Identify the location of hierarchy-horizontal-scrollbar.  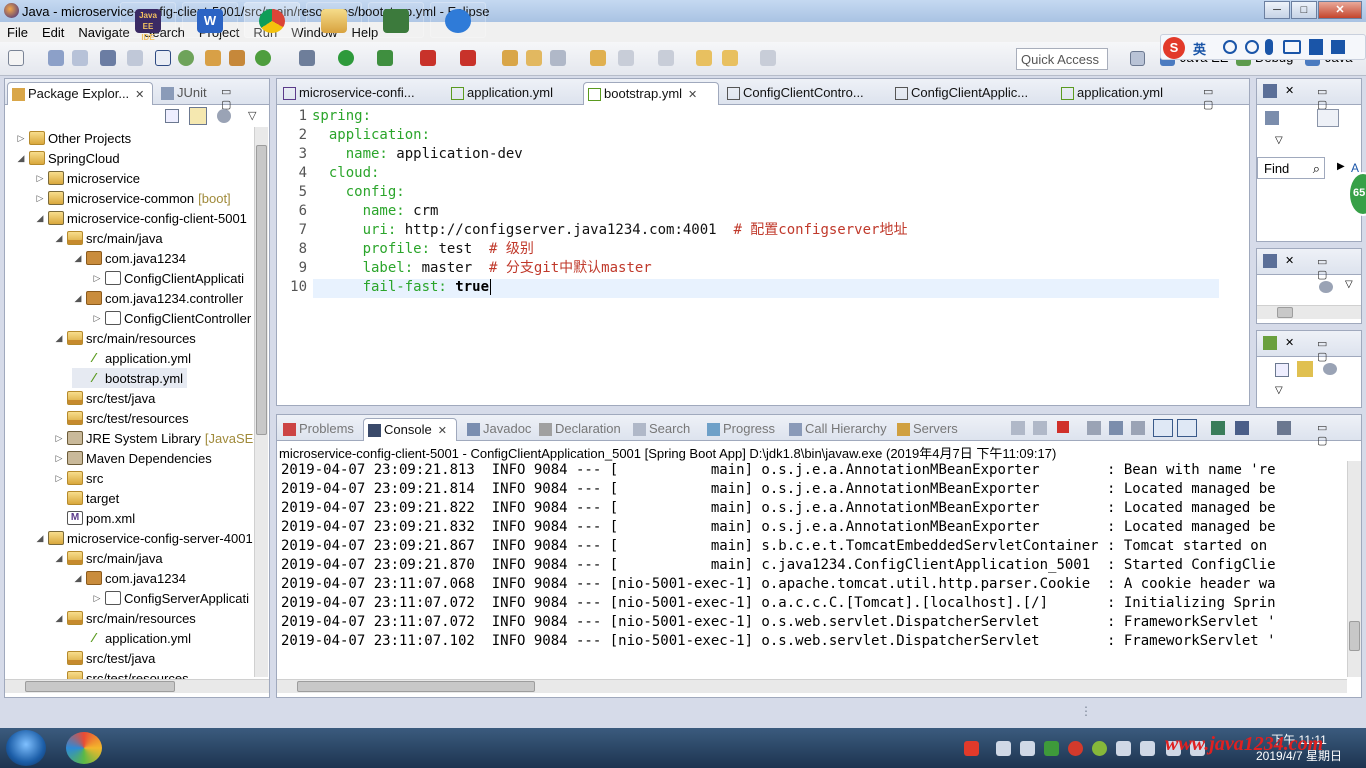
(1309, 312).